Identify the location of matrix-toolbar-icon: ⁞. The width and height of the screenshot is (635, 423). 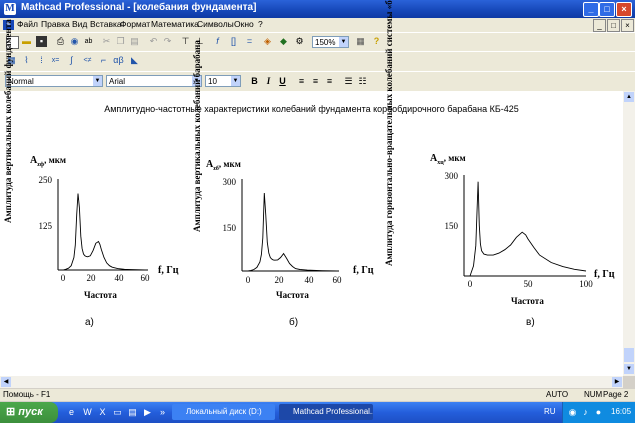
(41, 60).